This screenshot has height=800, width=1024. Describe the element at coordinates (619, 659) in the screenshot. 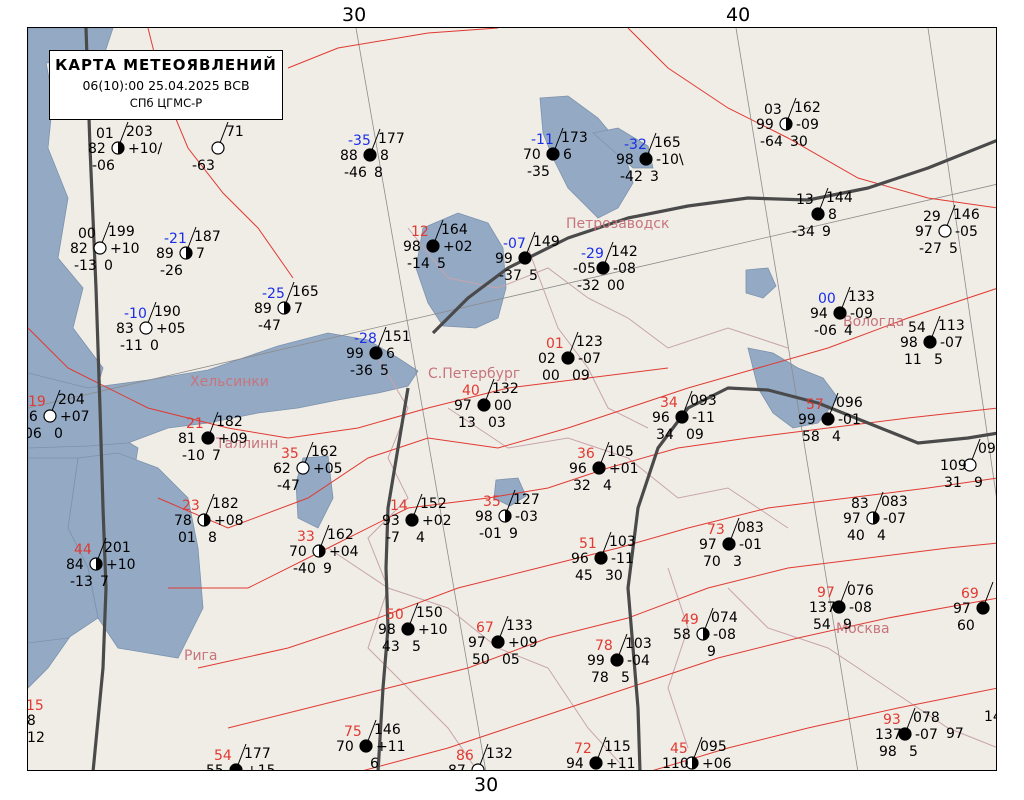

I see `station-s38: 78 103 99 -04 78 5` at that location.